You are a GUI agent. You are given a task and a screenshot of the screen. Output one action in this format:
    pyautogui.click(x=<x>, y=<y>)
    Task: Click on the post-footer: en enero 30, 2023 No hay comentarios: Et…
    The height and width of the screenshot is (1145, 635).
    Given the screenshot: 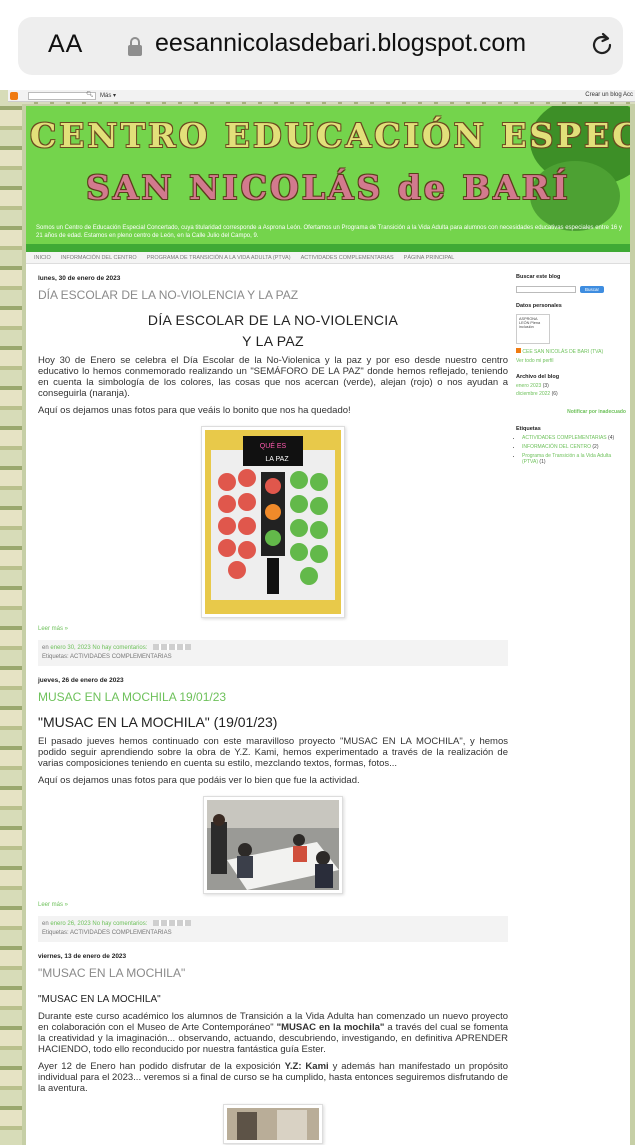 What is the action you would take?
    pyautogui.click(x=273, y=653)
    